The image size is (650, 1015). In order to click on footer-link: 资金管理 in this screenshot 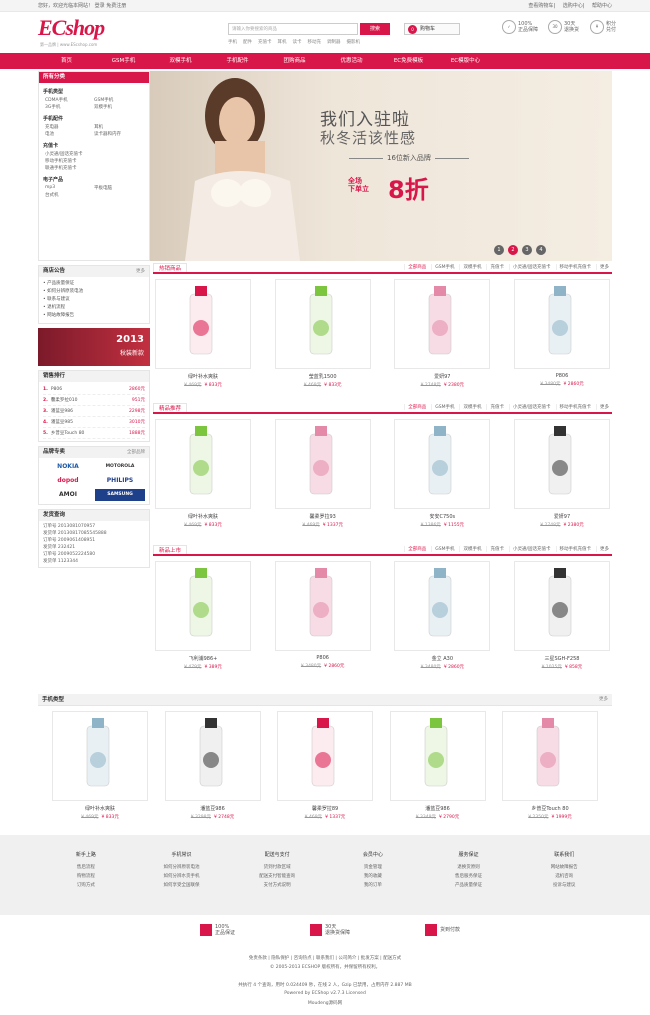, I will do `click(373, 867)`.